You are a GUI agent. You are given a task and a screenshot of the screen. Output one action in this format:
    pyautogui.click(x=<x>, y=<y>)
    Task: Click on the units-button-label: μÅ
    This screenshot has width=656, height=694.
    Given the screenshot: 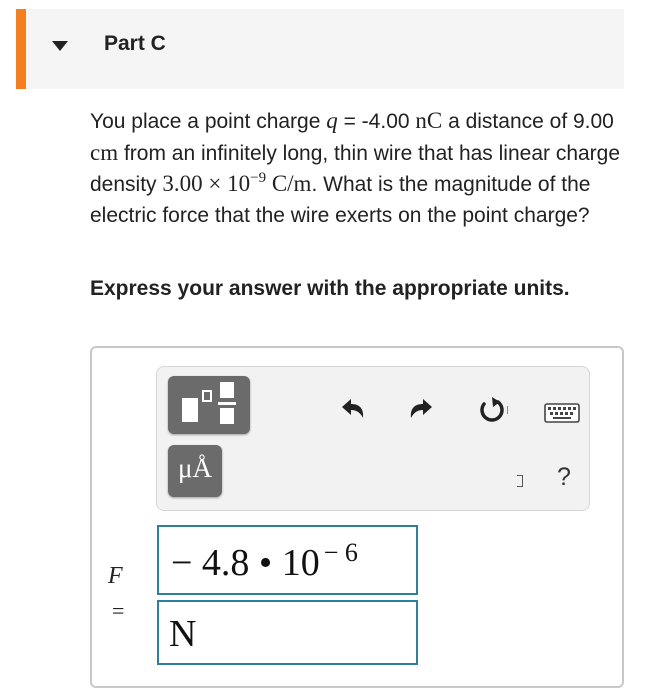 What is the action you would take?
    pyautogui.click(x=195, y=468)
    